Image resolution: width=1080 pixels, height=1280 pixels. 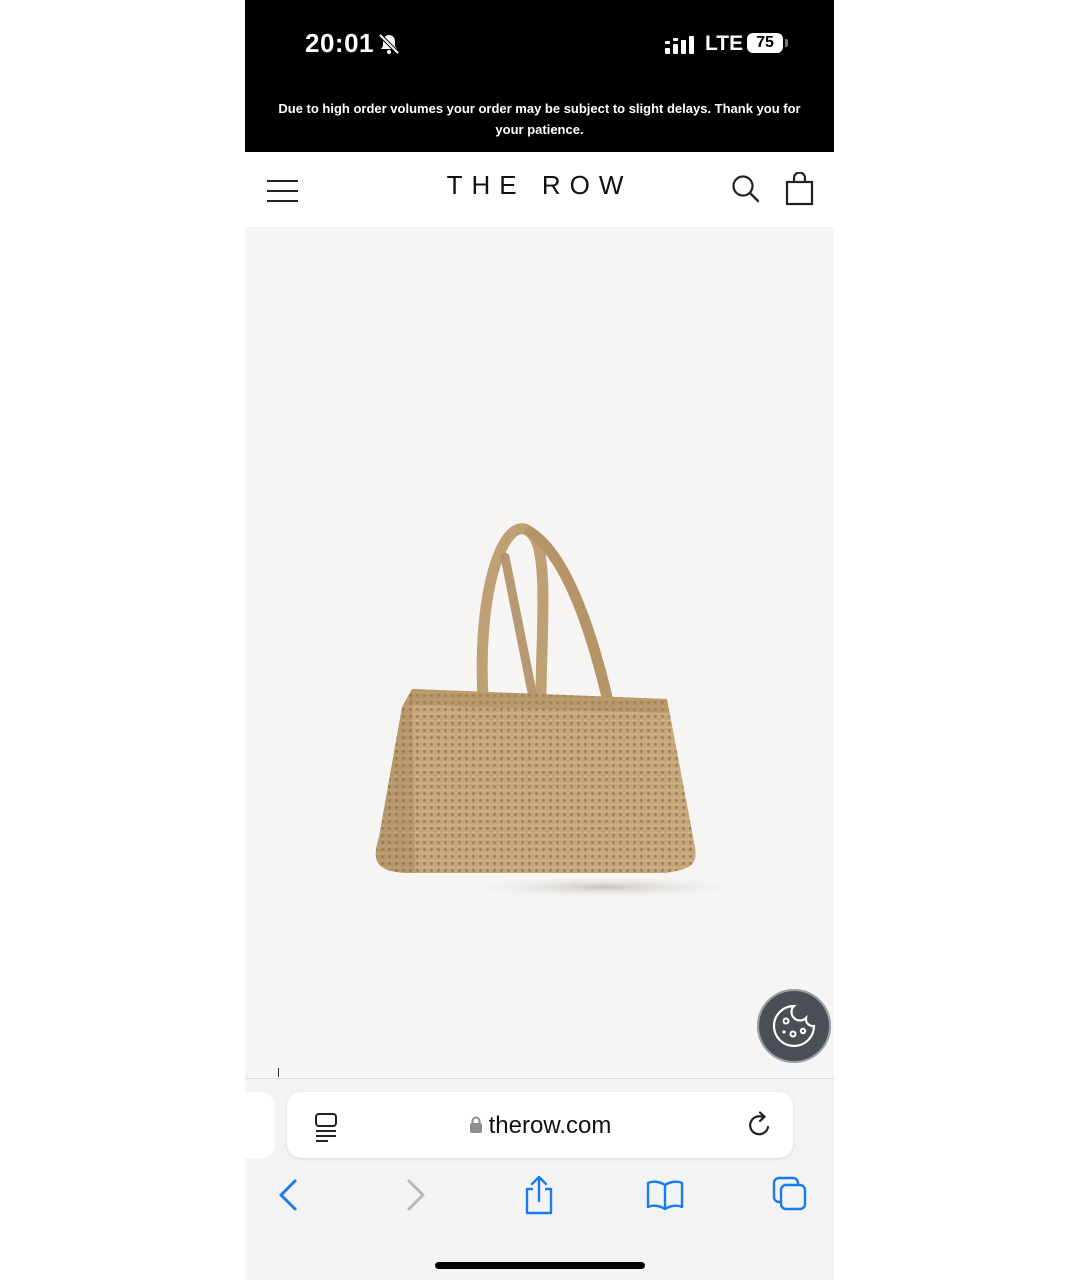 I want to click on address-bar: therow.com, so click(x=540, y=1125).